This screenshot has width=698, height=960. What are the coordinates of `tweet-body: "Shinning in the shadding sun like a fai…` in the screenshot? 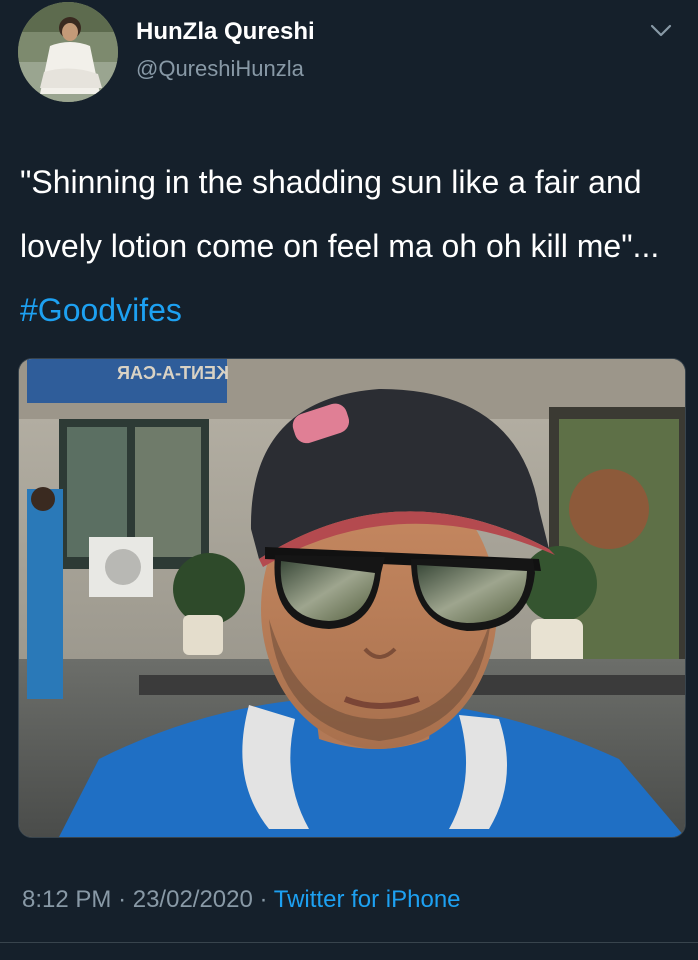 It's located at (340, 214).